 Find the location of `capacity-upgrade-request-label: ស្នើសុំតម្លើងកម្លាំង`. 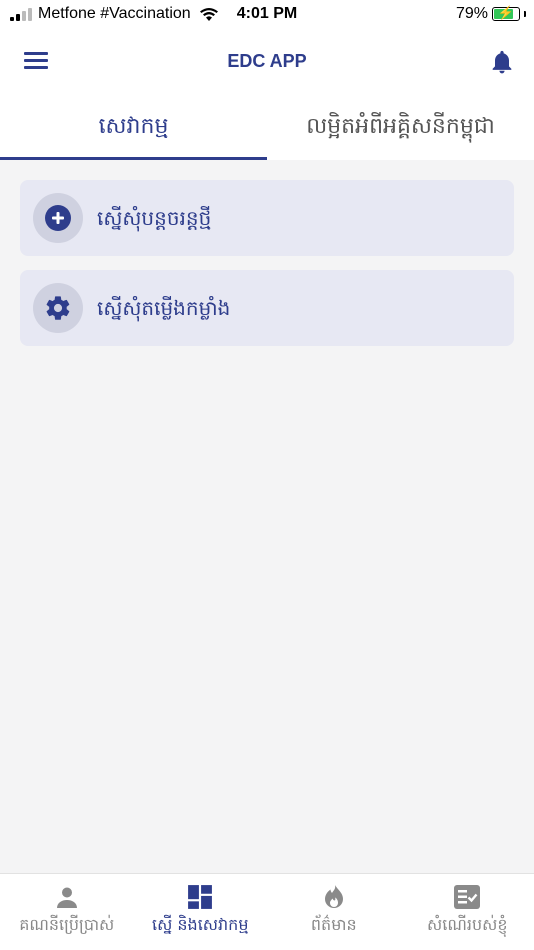

capacity-upgrade-request-label: ស្នើសុំតម្លើងកម្លាំង is located at coordinates (164, 308).